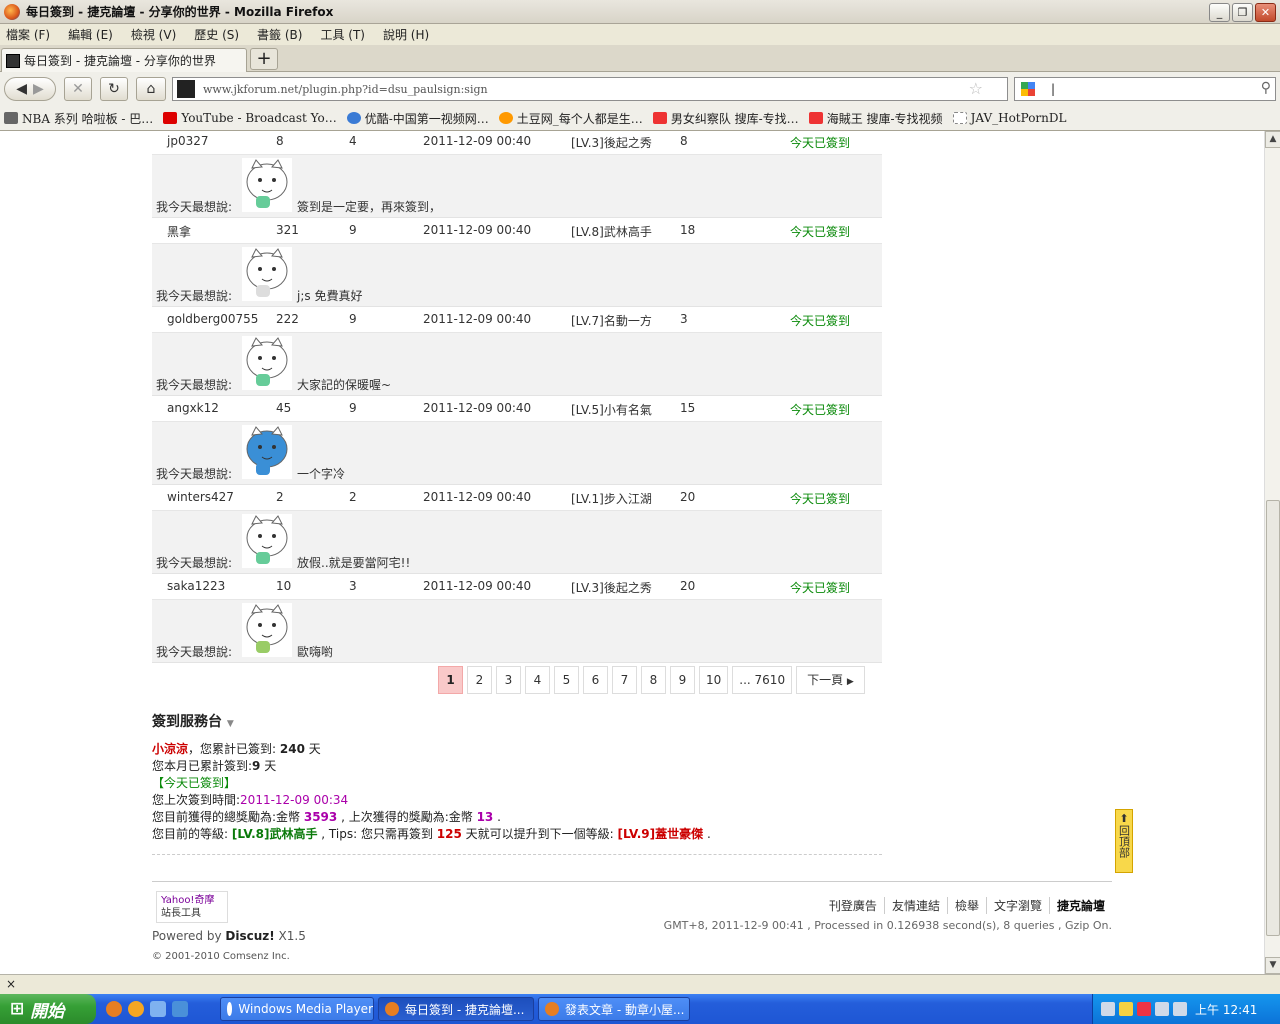 The height and width of the screenshot is (1024, 1280). What do you see at coordinates (90, 34) in the screenshot?
I see `menu-edit: 編輯 (E)` at bounding box center [90, 34].